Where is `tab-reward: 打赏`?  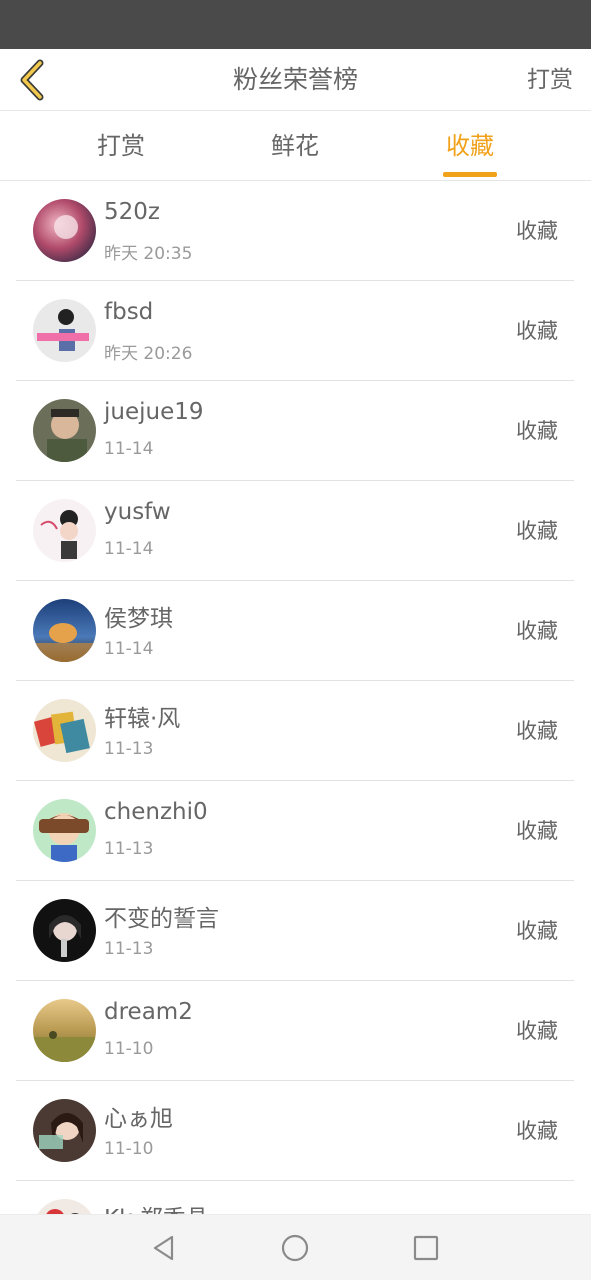 tab-reward: 打赏 is located at coordinates (121, 146).